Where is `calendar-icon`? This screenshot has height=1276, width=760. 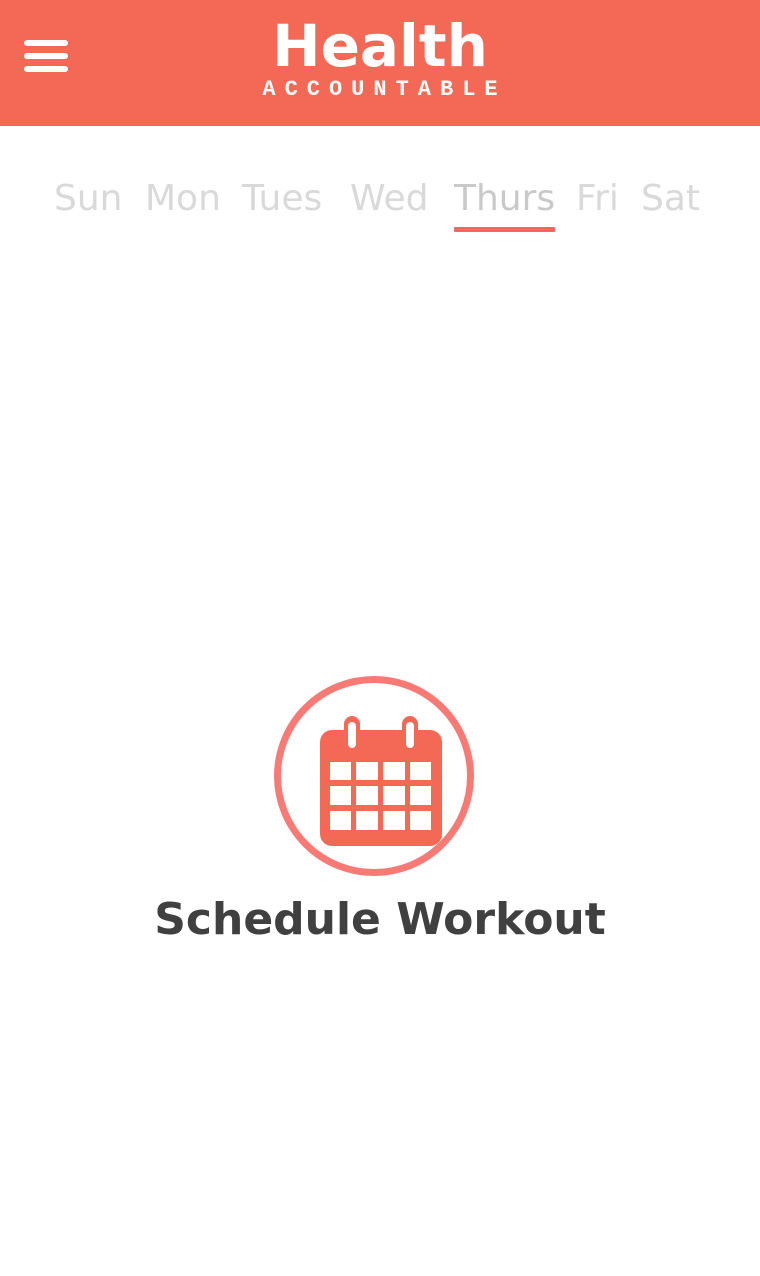
calendar-icon is located at coordinates (381, 781).